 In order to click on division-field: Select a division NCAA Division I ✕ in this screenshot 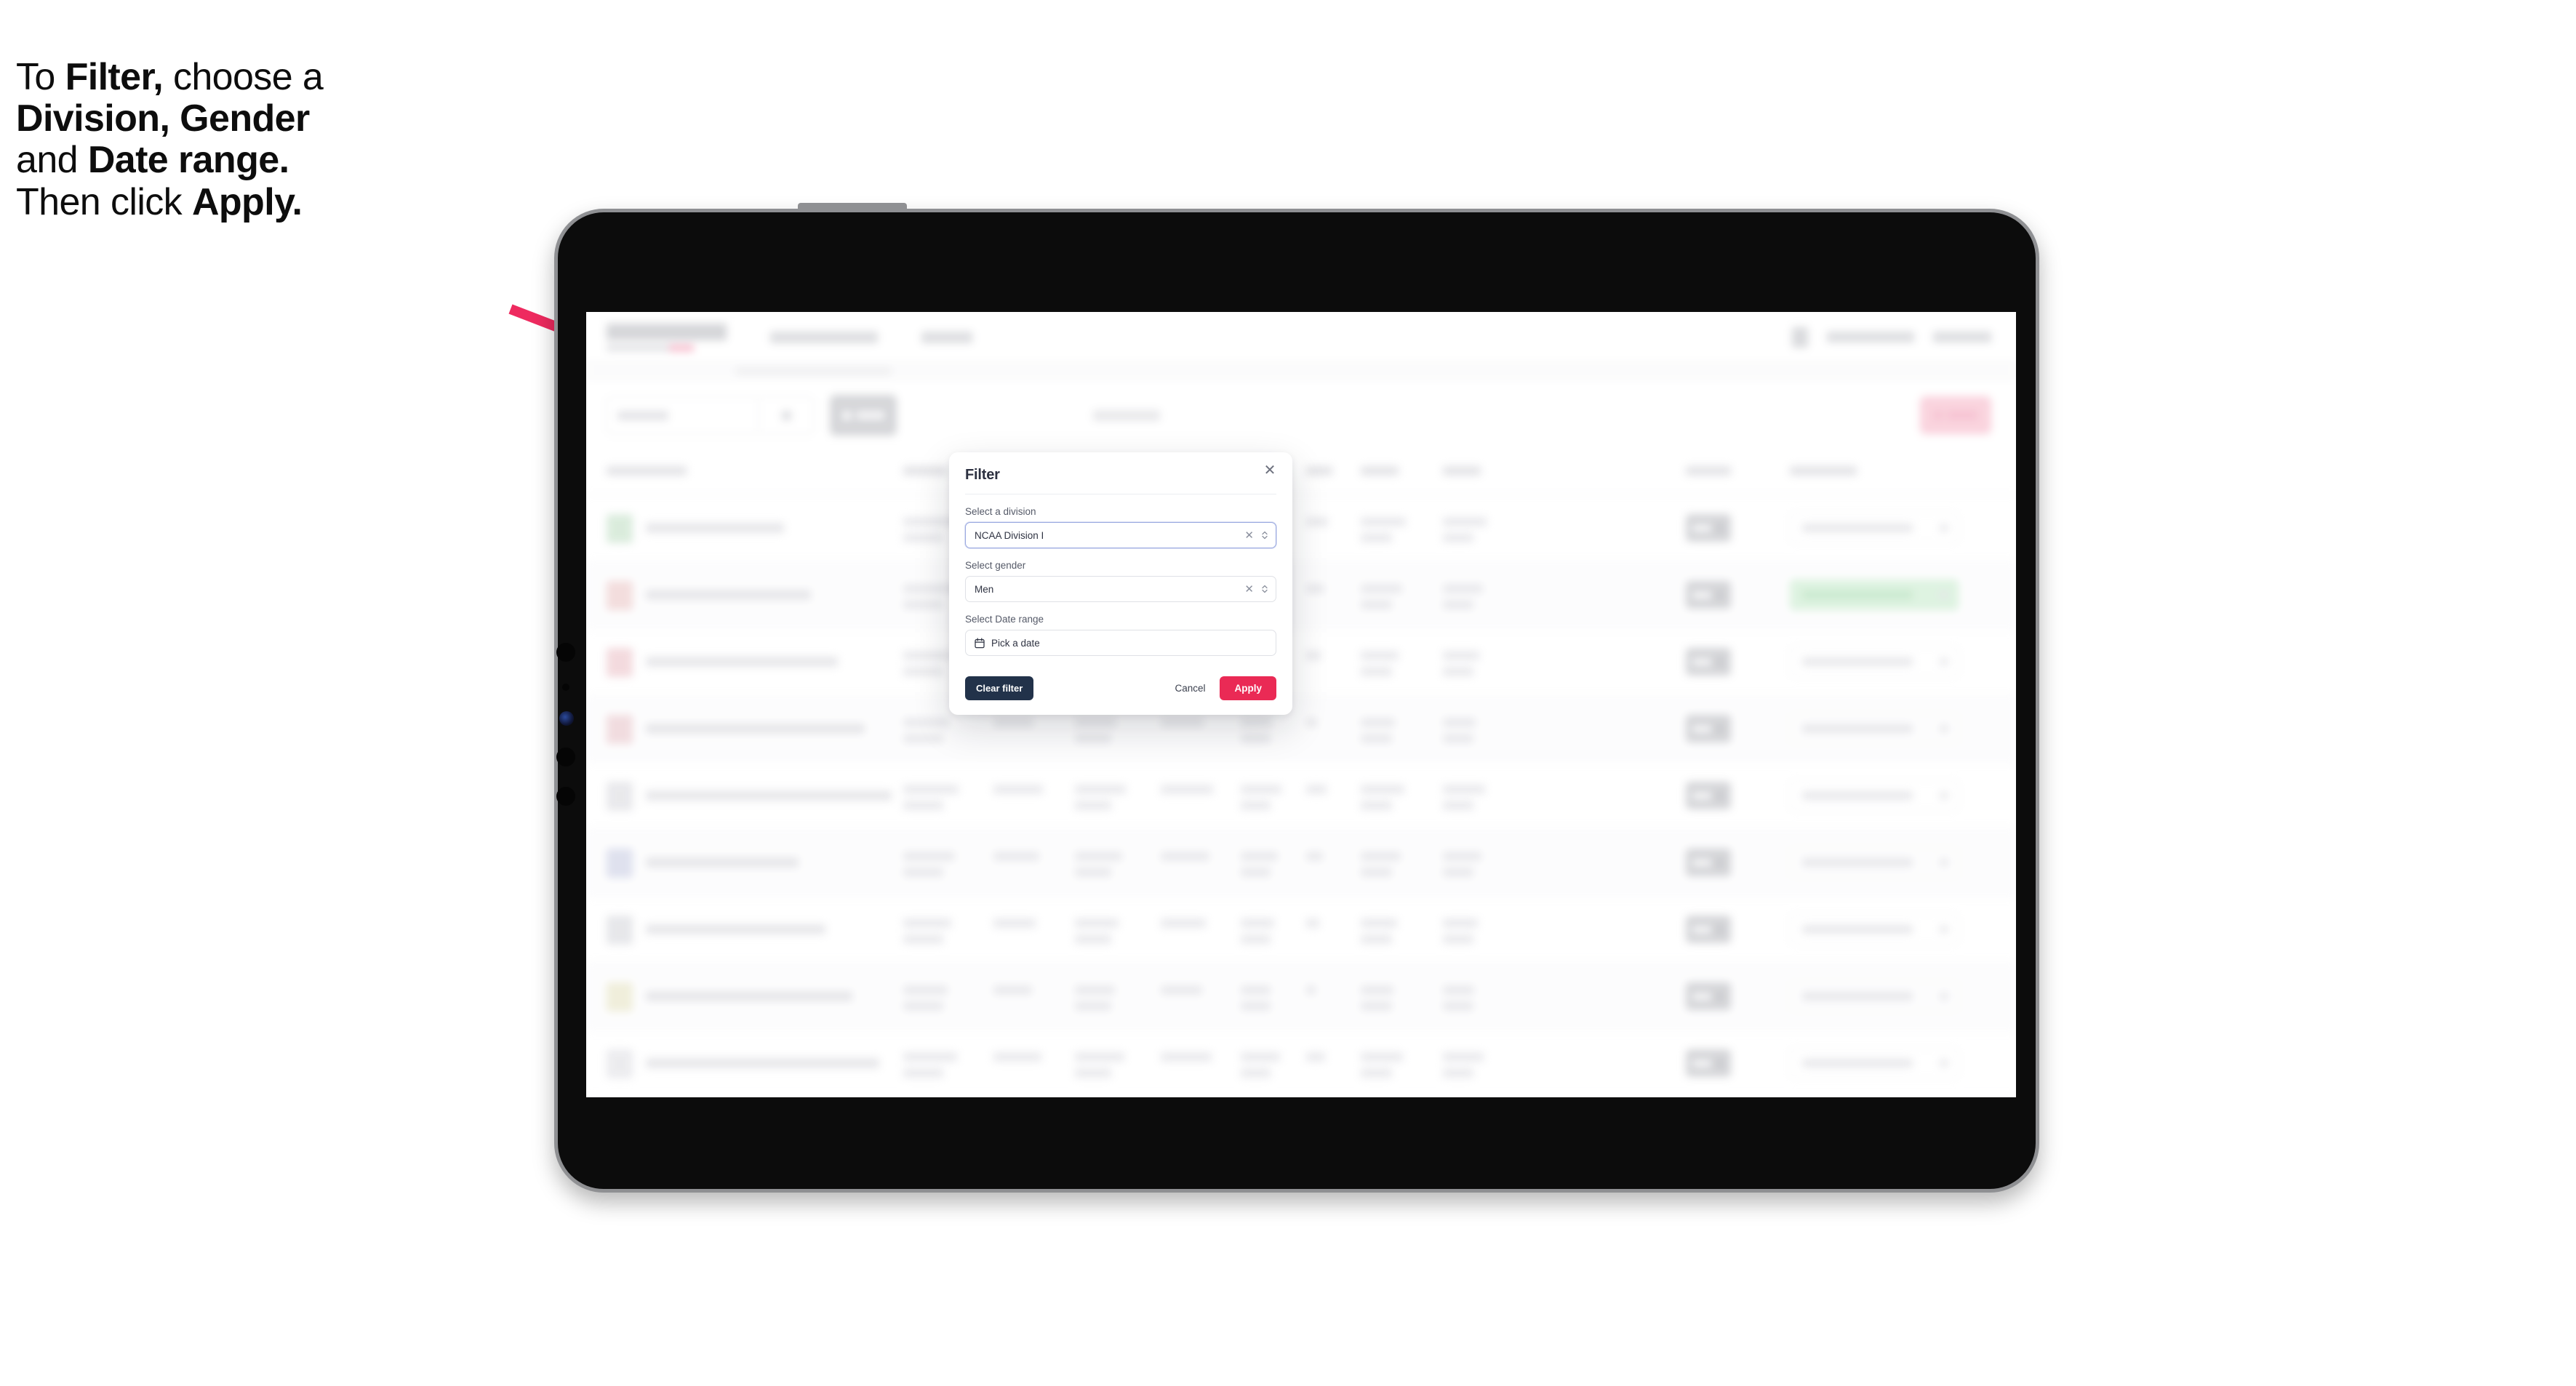, I will do `click(1120, 527)`.